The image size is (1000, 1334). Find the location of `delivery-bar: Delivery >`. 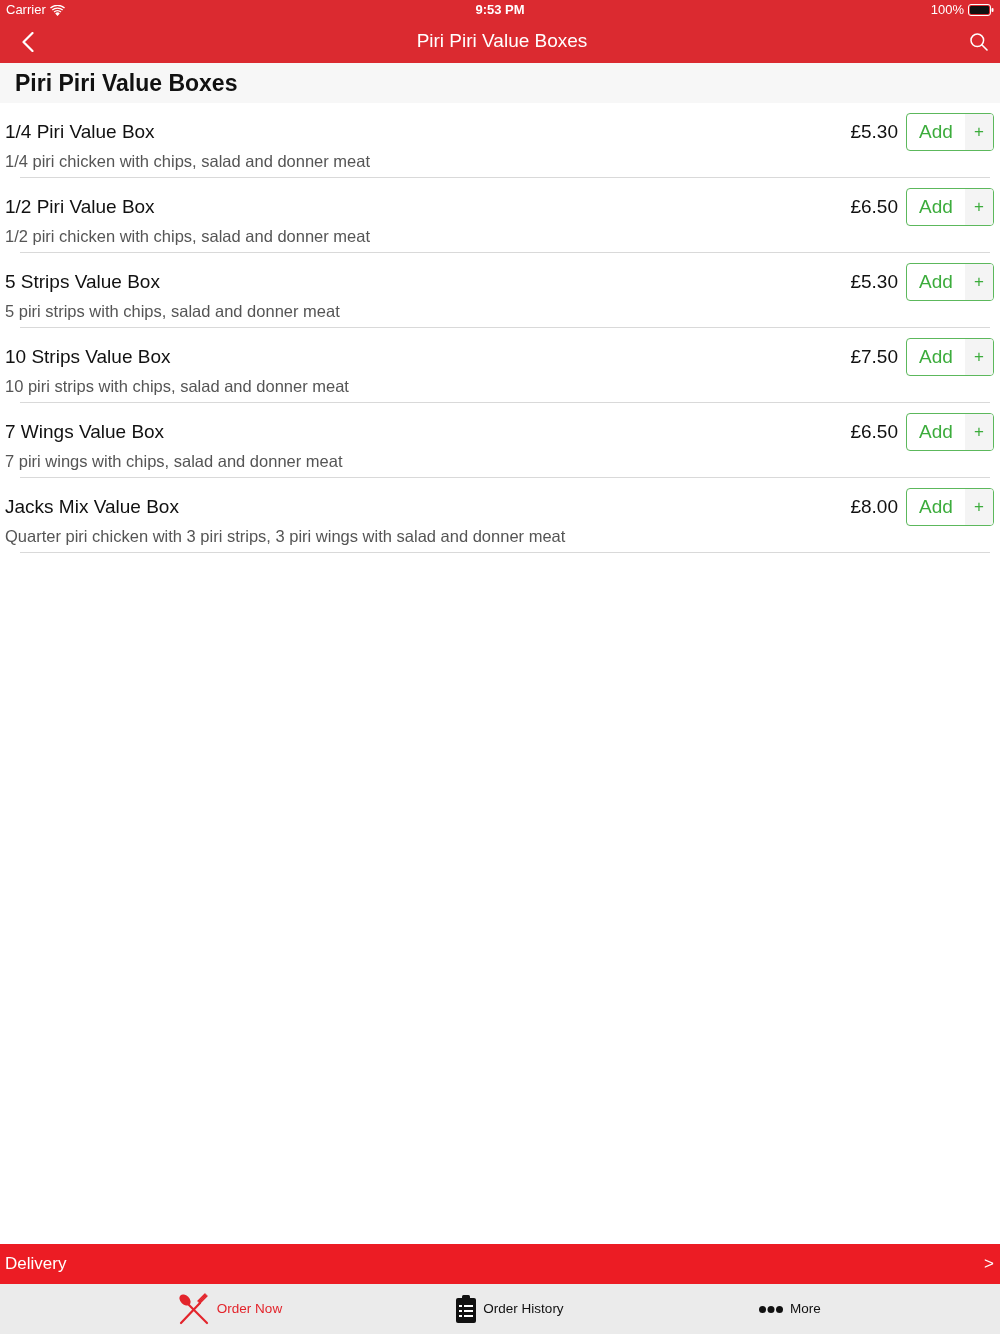

delivery-bar: Delivery > is located at coordinates (500, 1264).